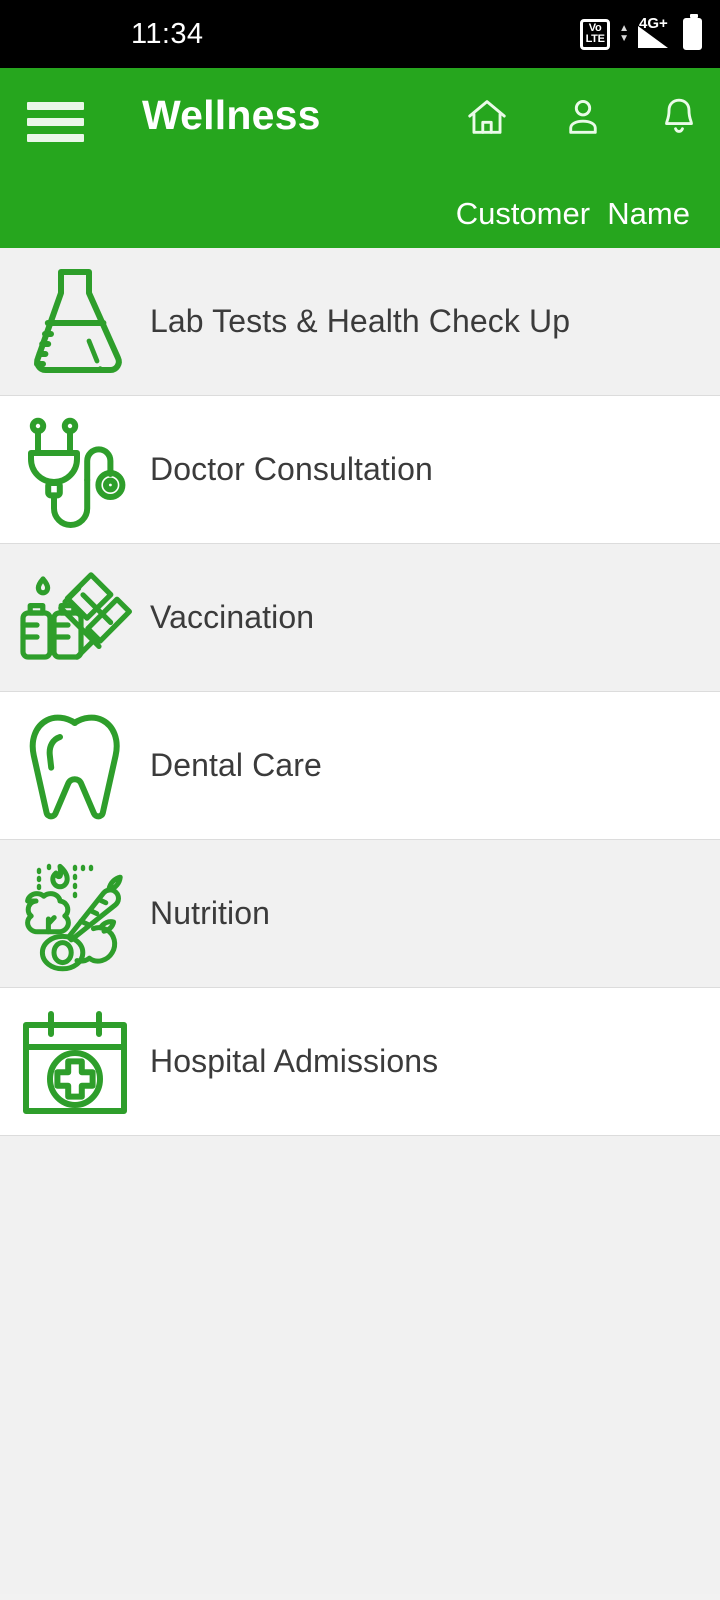  Describe the element at coordinates (624, 28) in the screenshot. I see `data-up-arrow-icon: ▲` at that location.